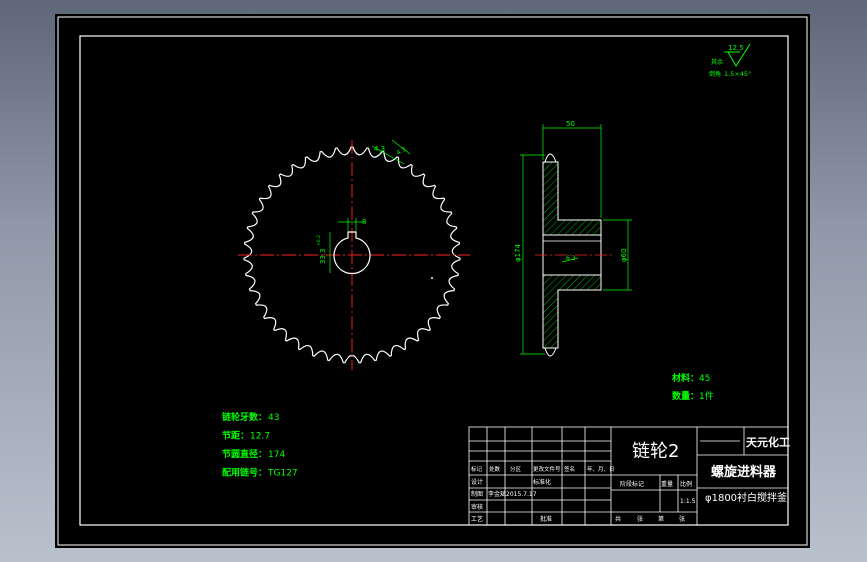 The image size is (867, 562). What do you see at coordinates (516, 469) in the screenshot?
I see `header-cell: 分区` at bounding box center [516, 469].